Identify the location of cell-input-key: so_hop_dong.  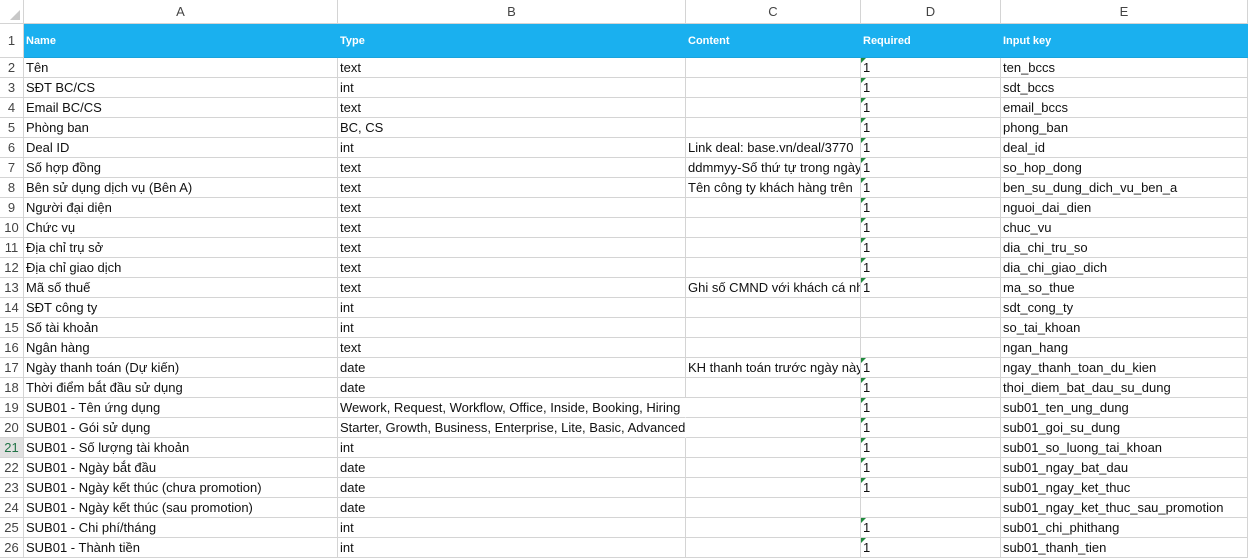
(1124, 168).